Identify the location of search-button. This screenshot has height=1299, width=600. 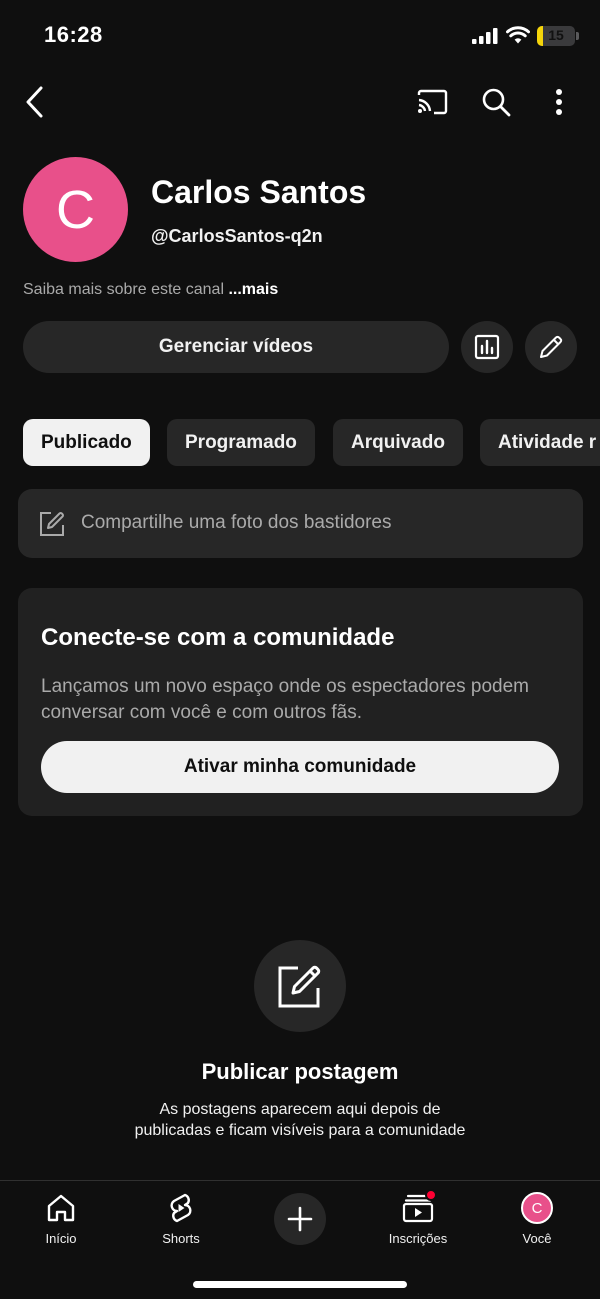
(496, 102).